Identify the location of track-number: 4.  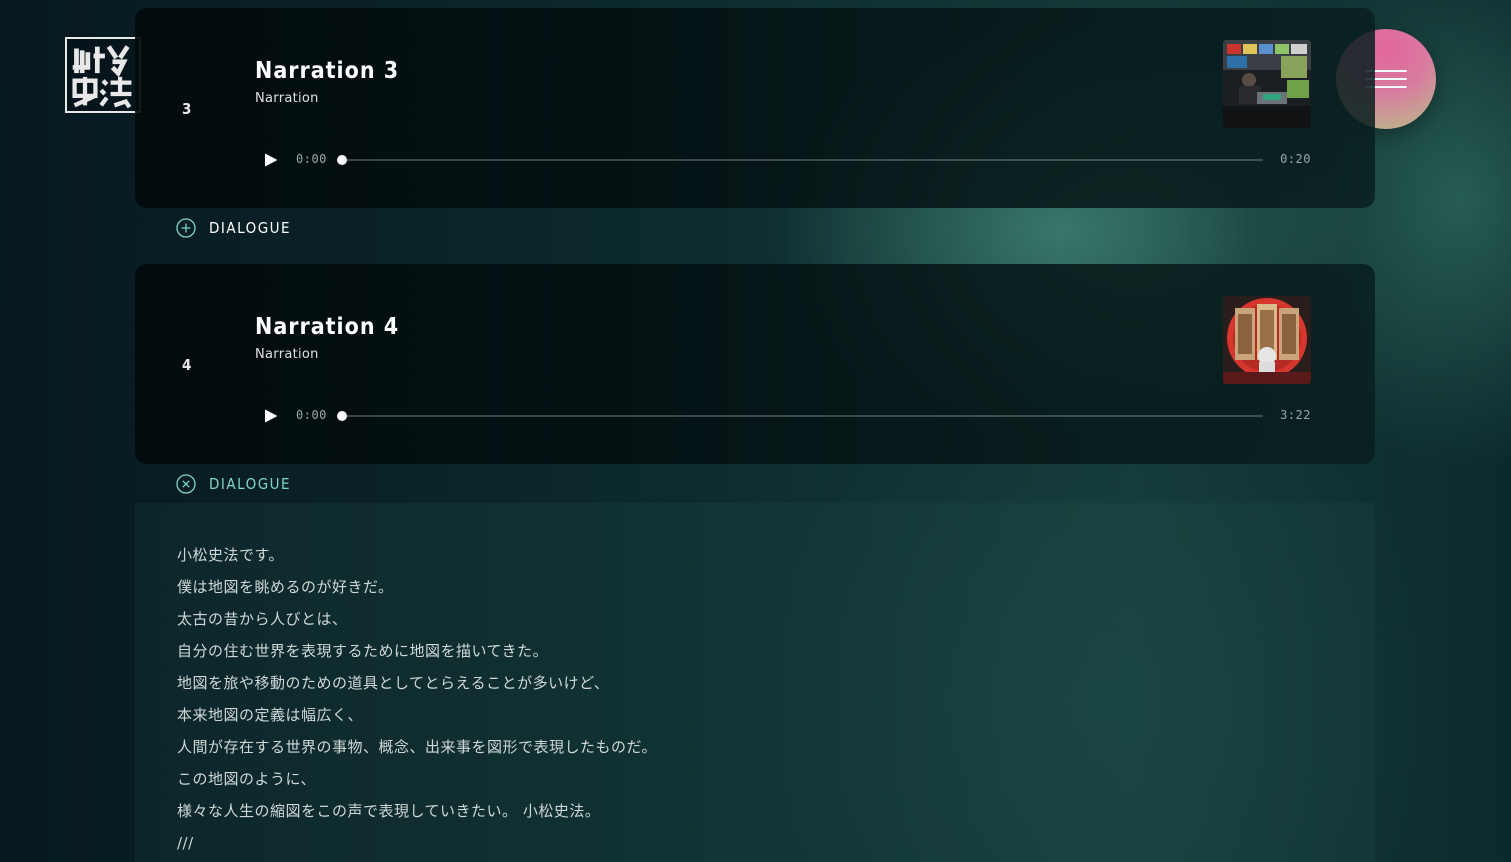
(187, 365).